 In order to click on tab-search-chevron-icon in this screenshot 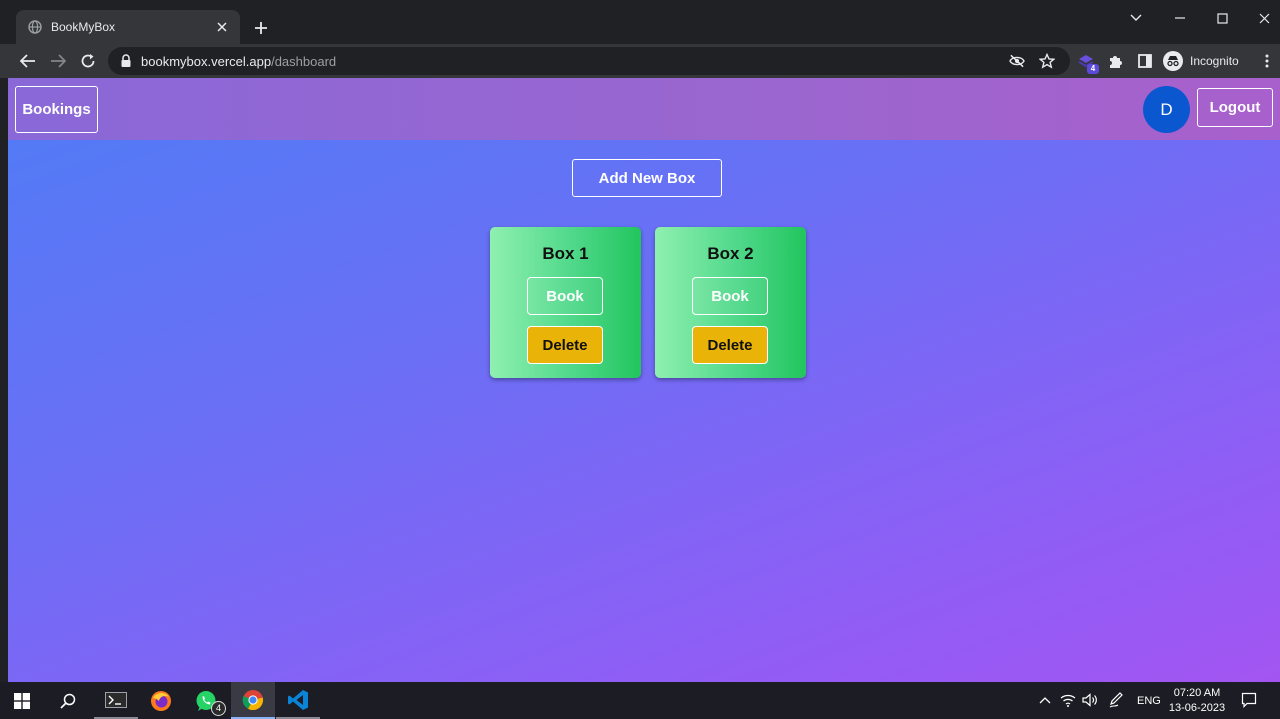, I will do `click(1136, 18)`.